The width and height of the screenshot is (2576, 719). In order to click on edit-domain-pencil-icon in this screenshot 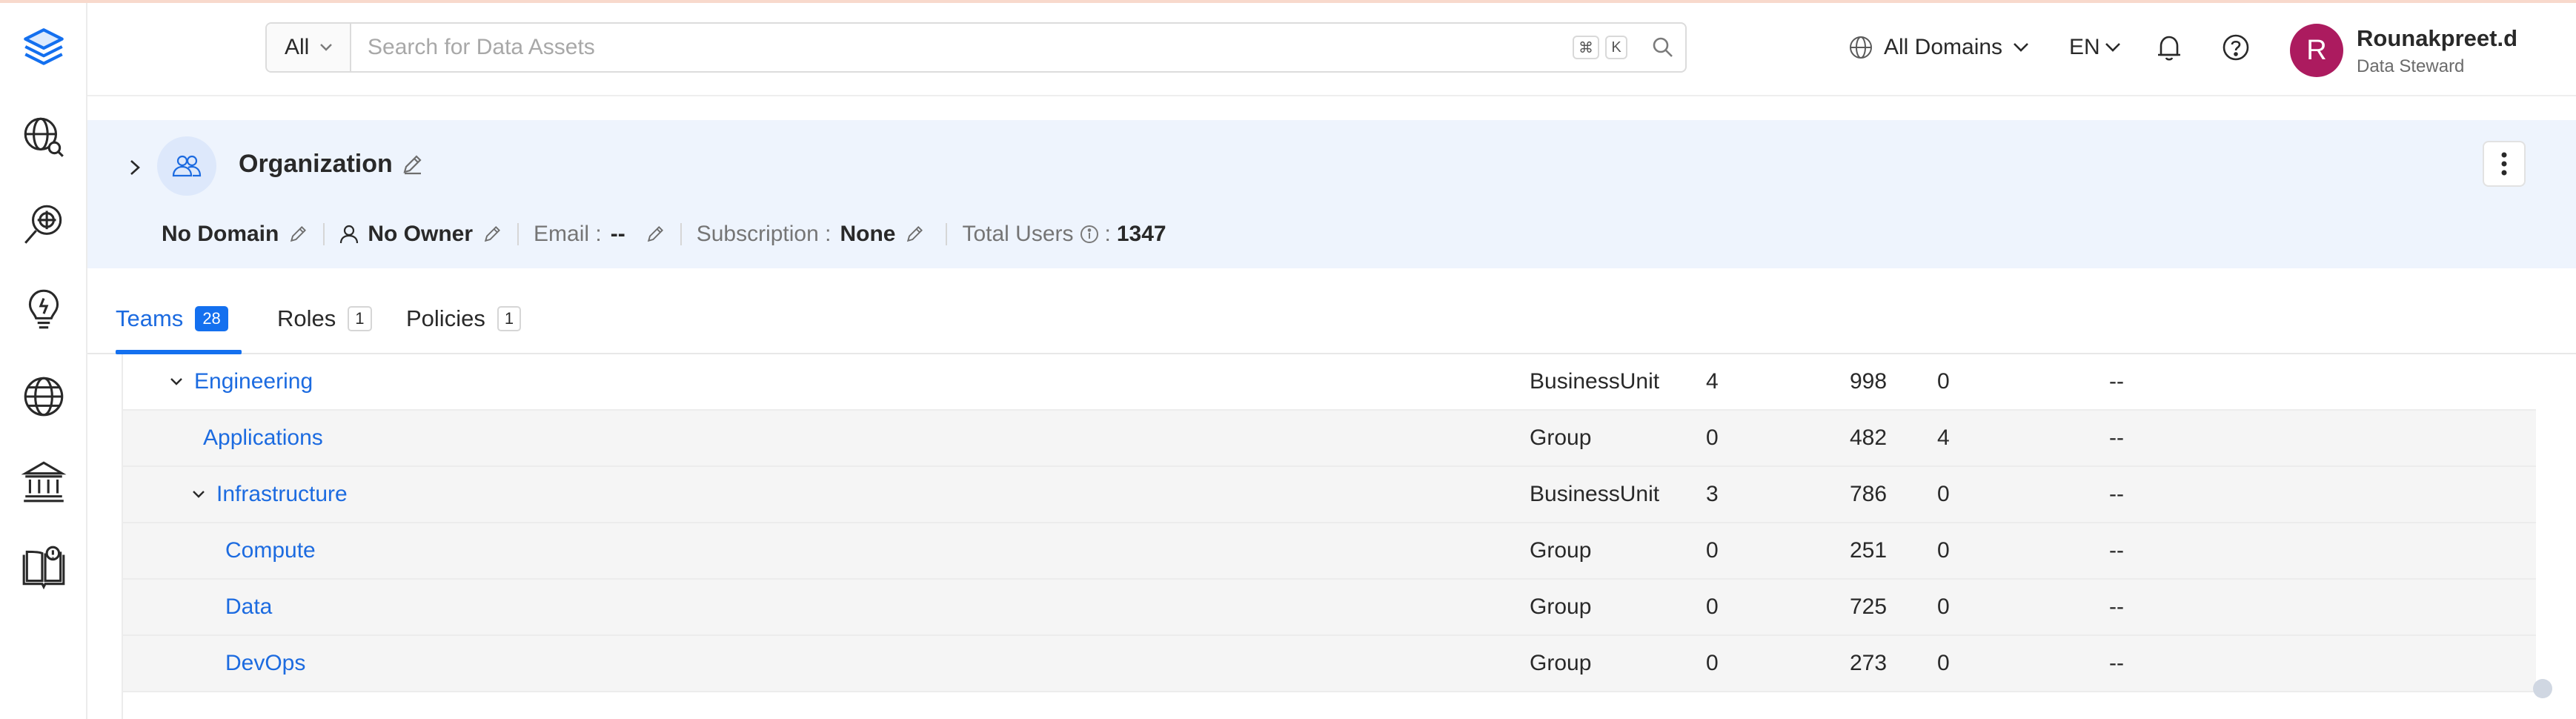, I will do `click(298, 234)`.